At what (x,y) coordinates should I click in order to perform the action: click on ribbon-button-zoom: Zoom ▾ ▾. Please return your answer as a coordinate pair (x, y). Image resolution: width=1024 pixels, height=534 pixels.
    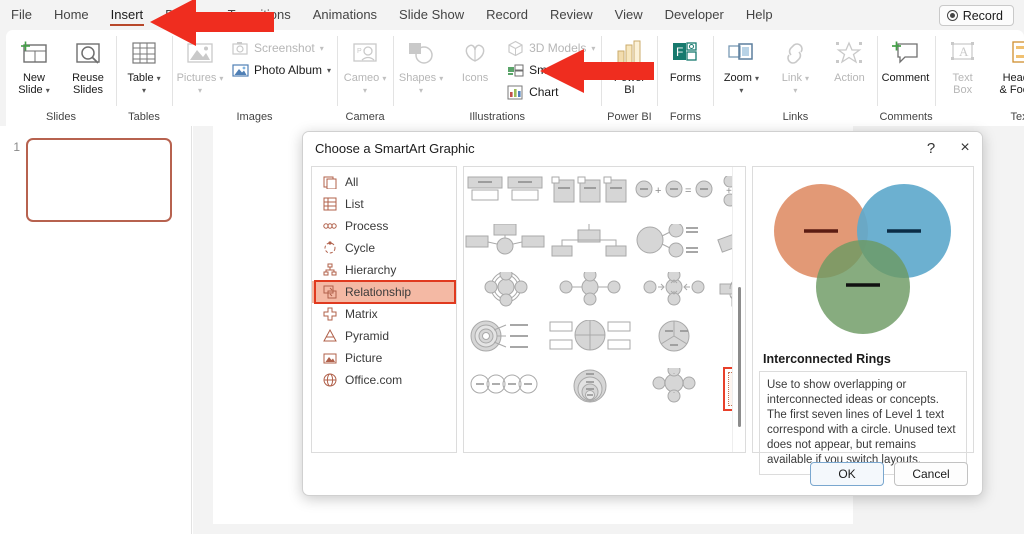
    Looking at the image, I should click on (741, 67).